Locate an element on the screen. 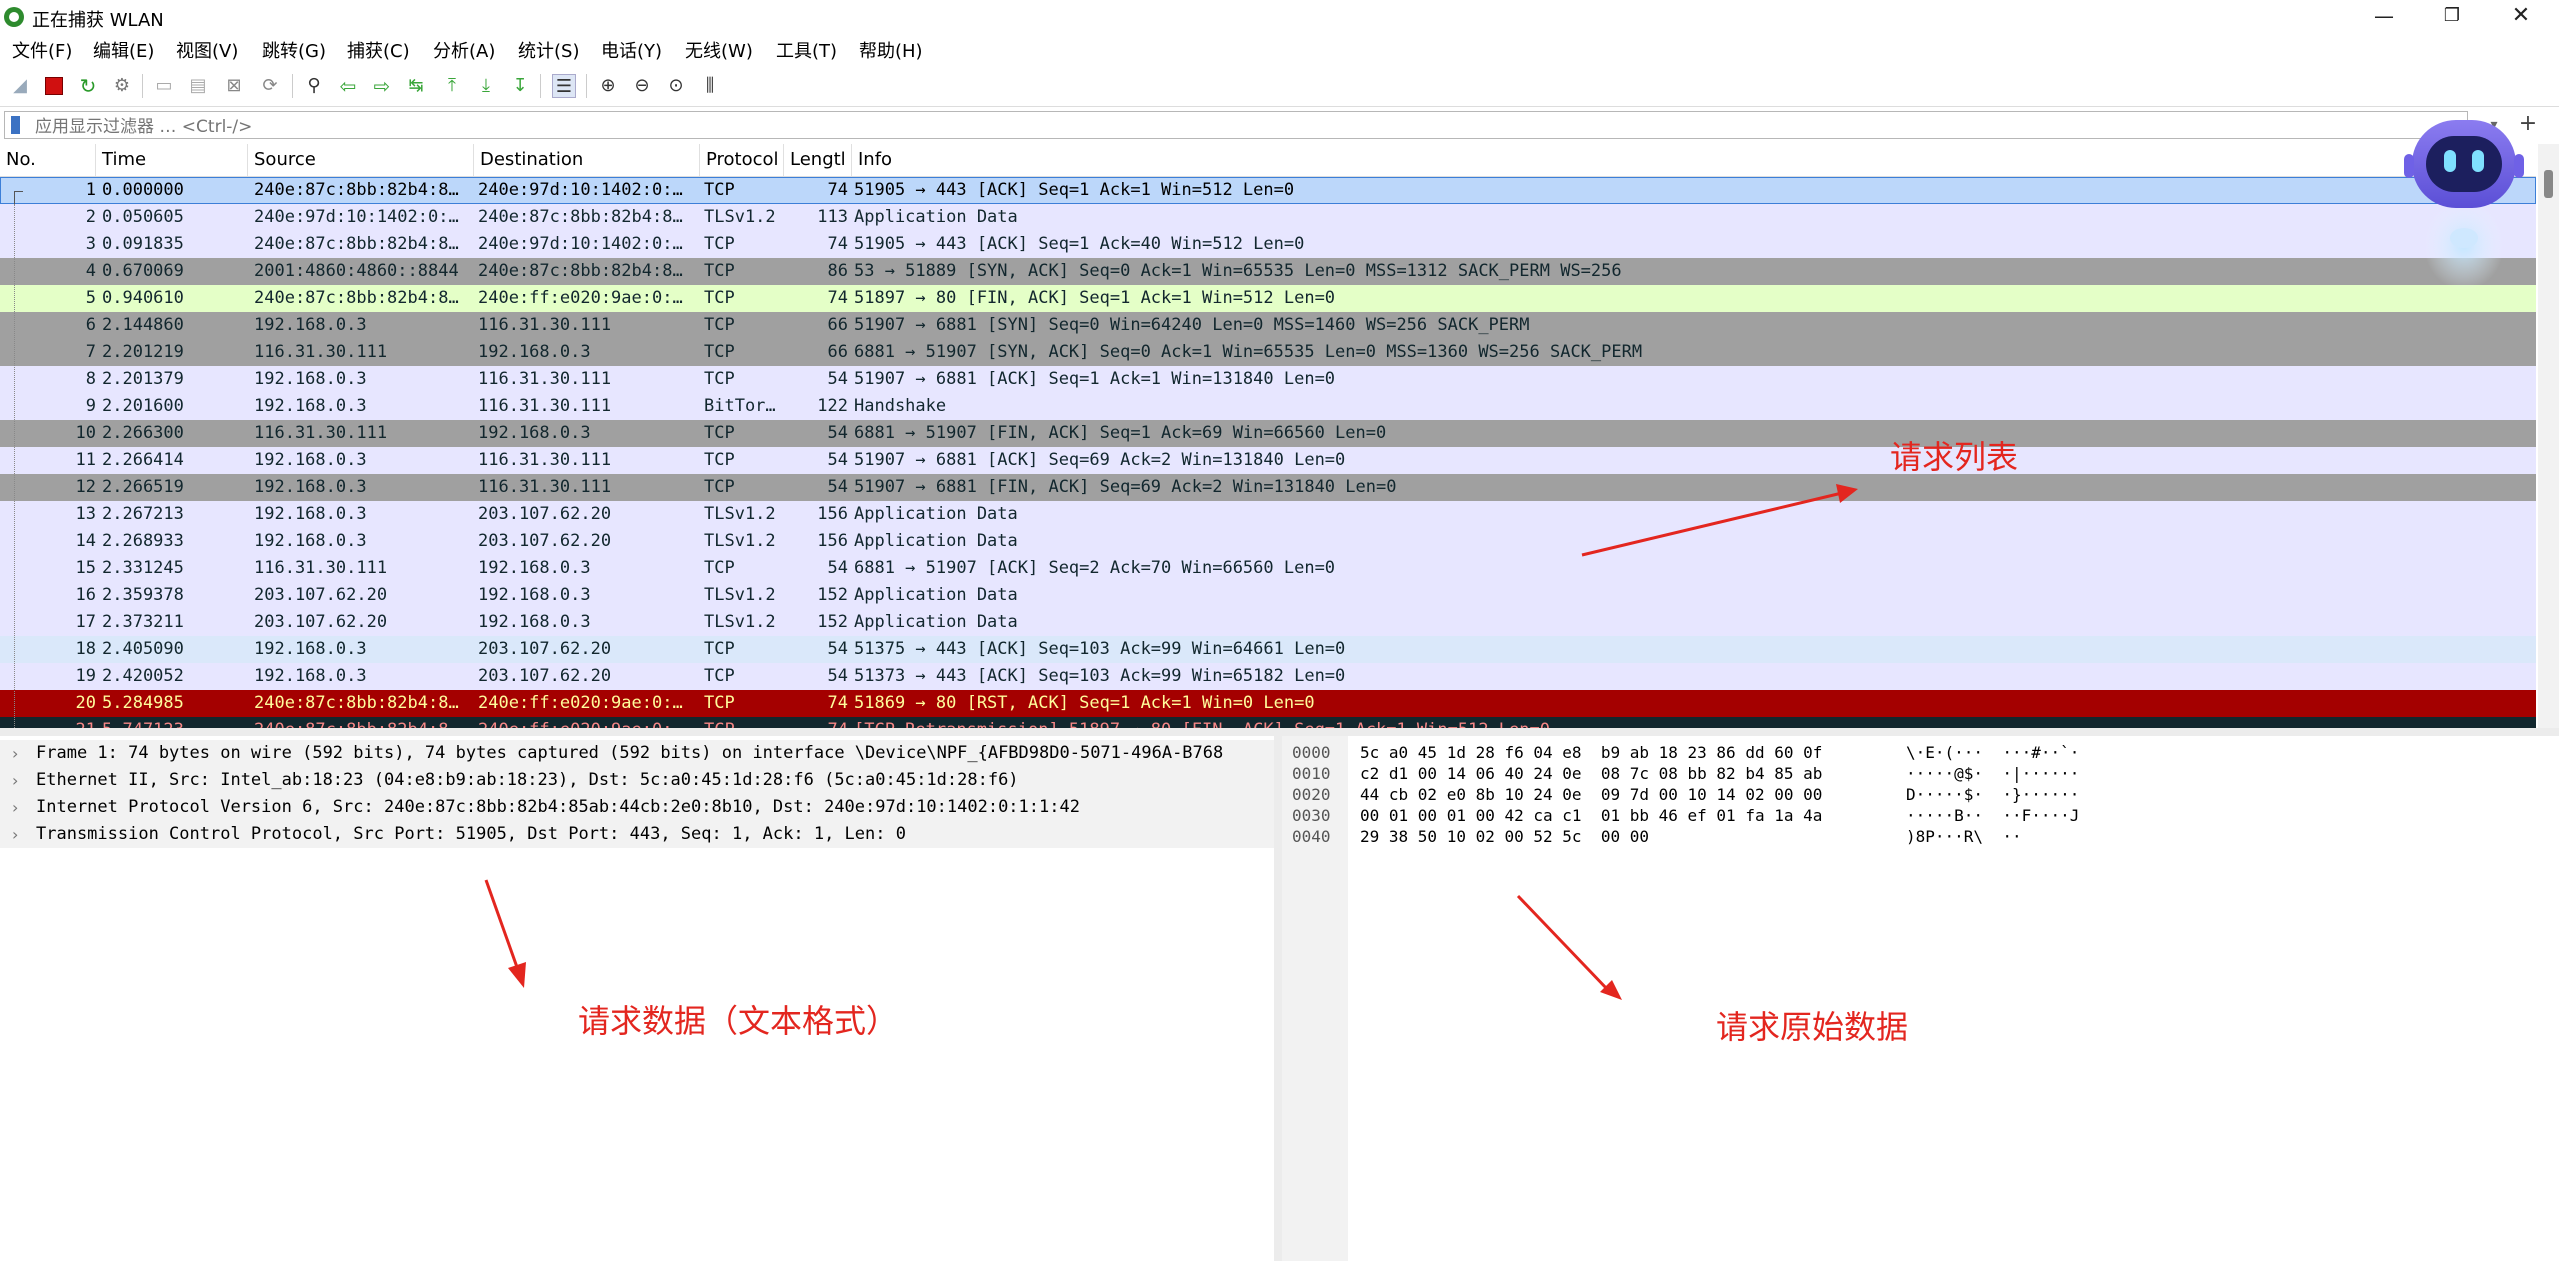 The height and width of the screenshot is (1261, 2559). stop-capture-icon is located at coordinates (54, 86).